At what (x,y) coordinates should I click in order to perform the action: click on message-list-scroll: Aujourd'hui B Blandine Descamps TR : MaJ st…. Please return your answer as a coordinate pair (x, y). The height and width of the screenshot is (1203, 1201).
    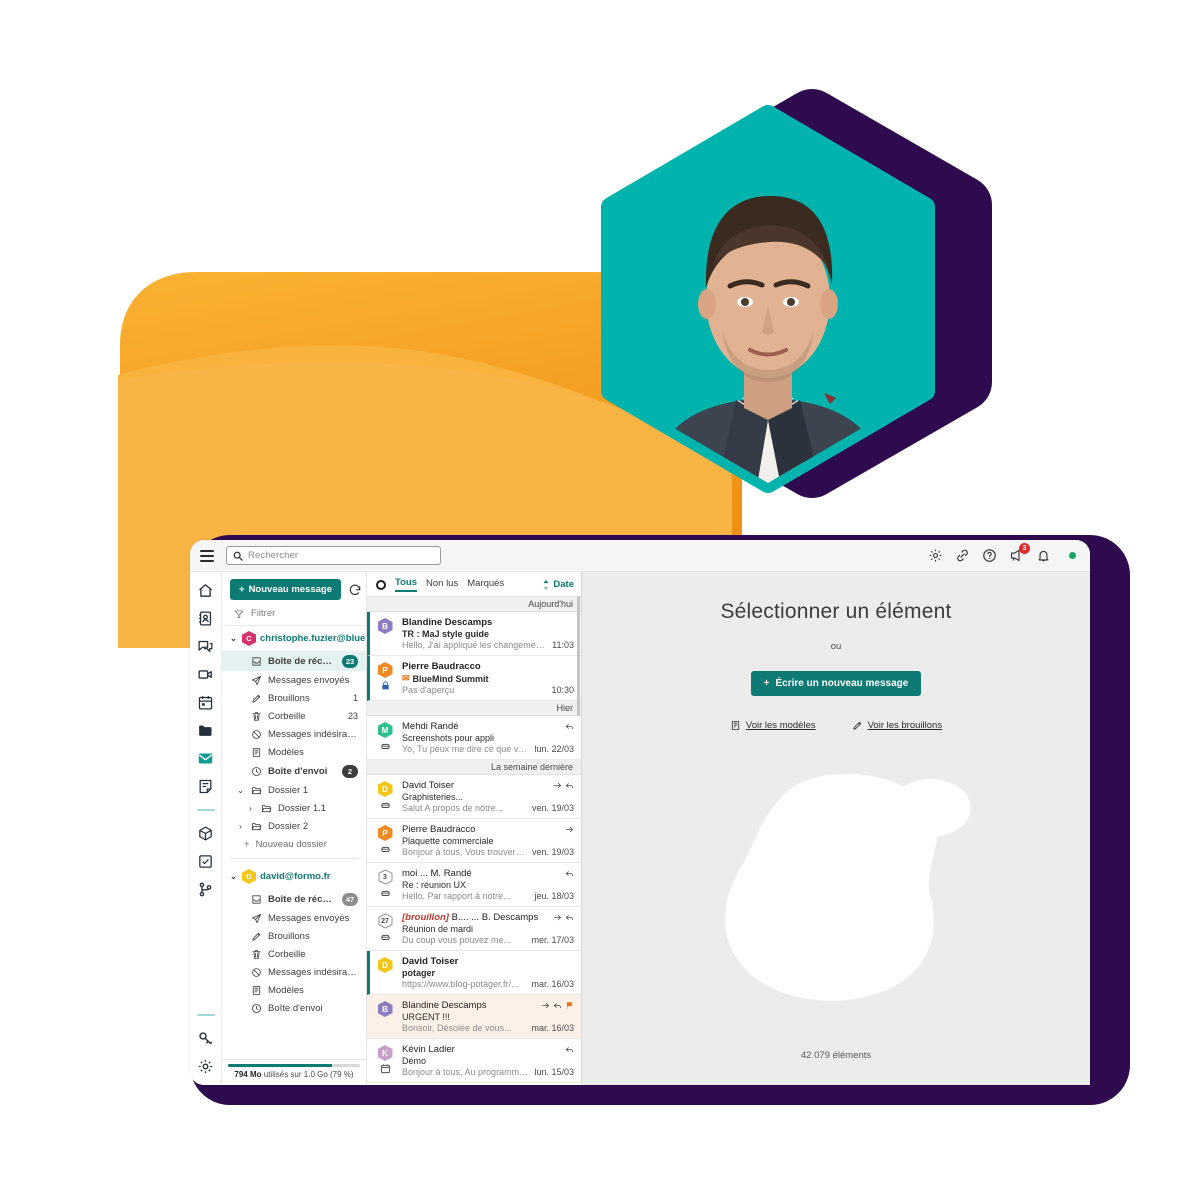
    Looking at the image, I should click on (474, 841).